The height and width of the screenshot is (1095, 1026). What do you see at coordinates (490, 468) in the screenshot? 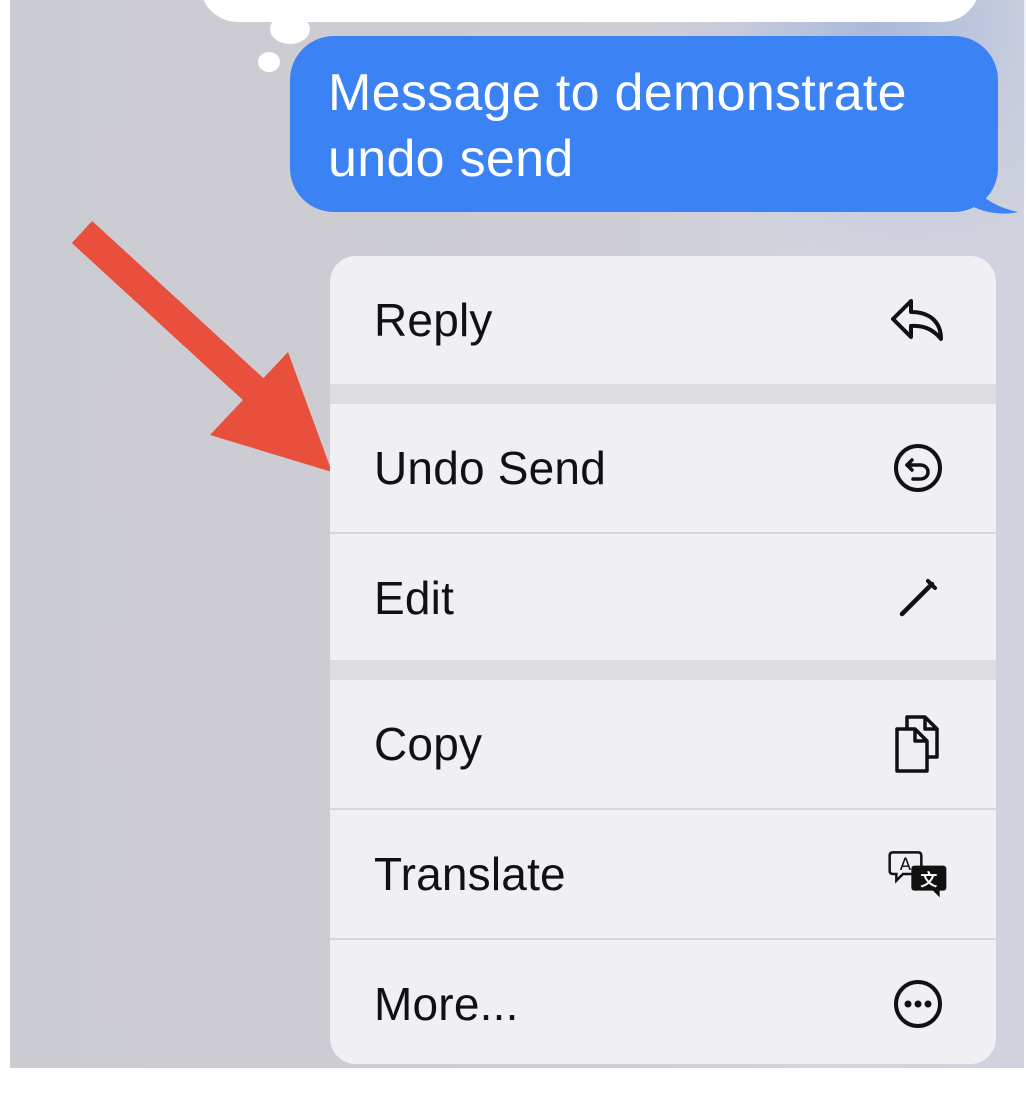
I see `menu-item-label: Undo Send` at bounding box center [490, 468].